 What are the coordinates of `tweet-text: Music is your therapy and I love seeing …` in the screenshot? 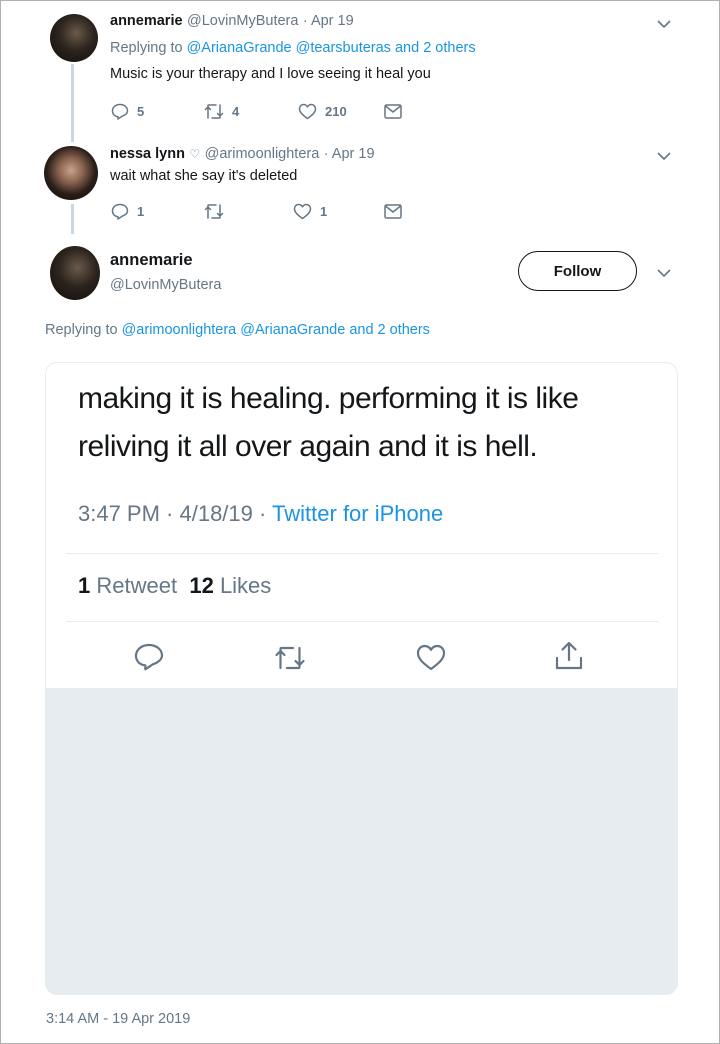 It's located at (270, 74).